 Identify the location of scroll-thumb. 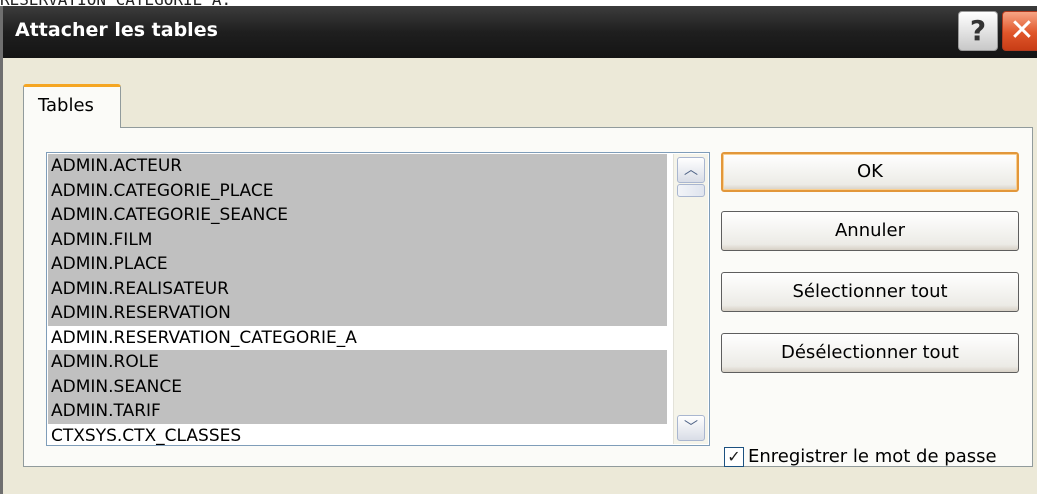
(691, 190).